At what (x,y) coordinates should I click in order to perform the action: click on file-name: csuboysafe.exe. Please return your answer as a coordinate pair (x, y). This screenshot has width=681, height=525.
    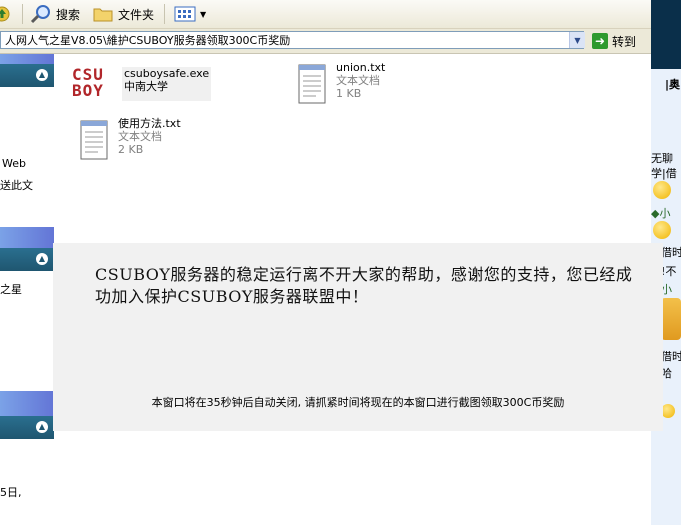
    Looking at the image, I should click on (167, 73).